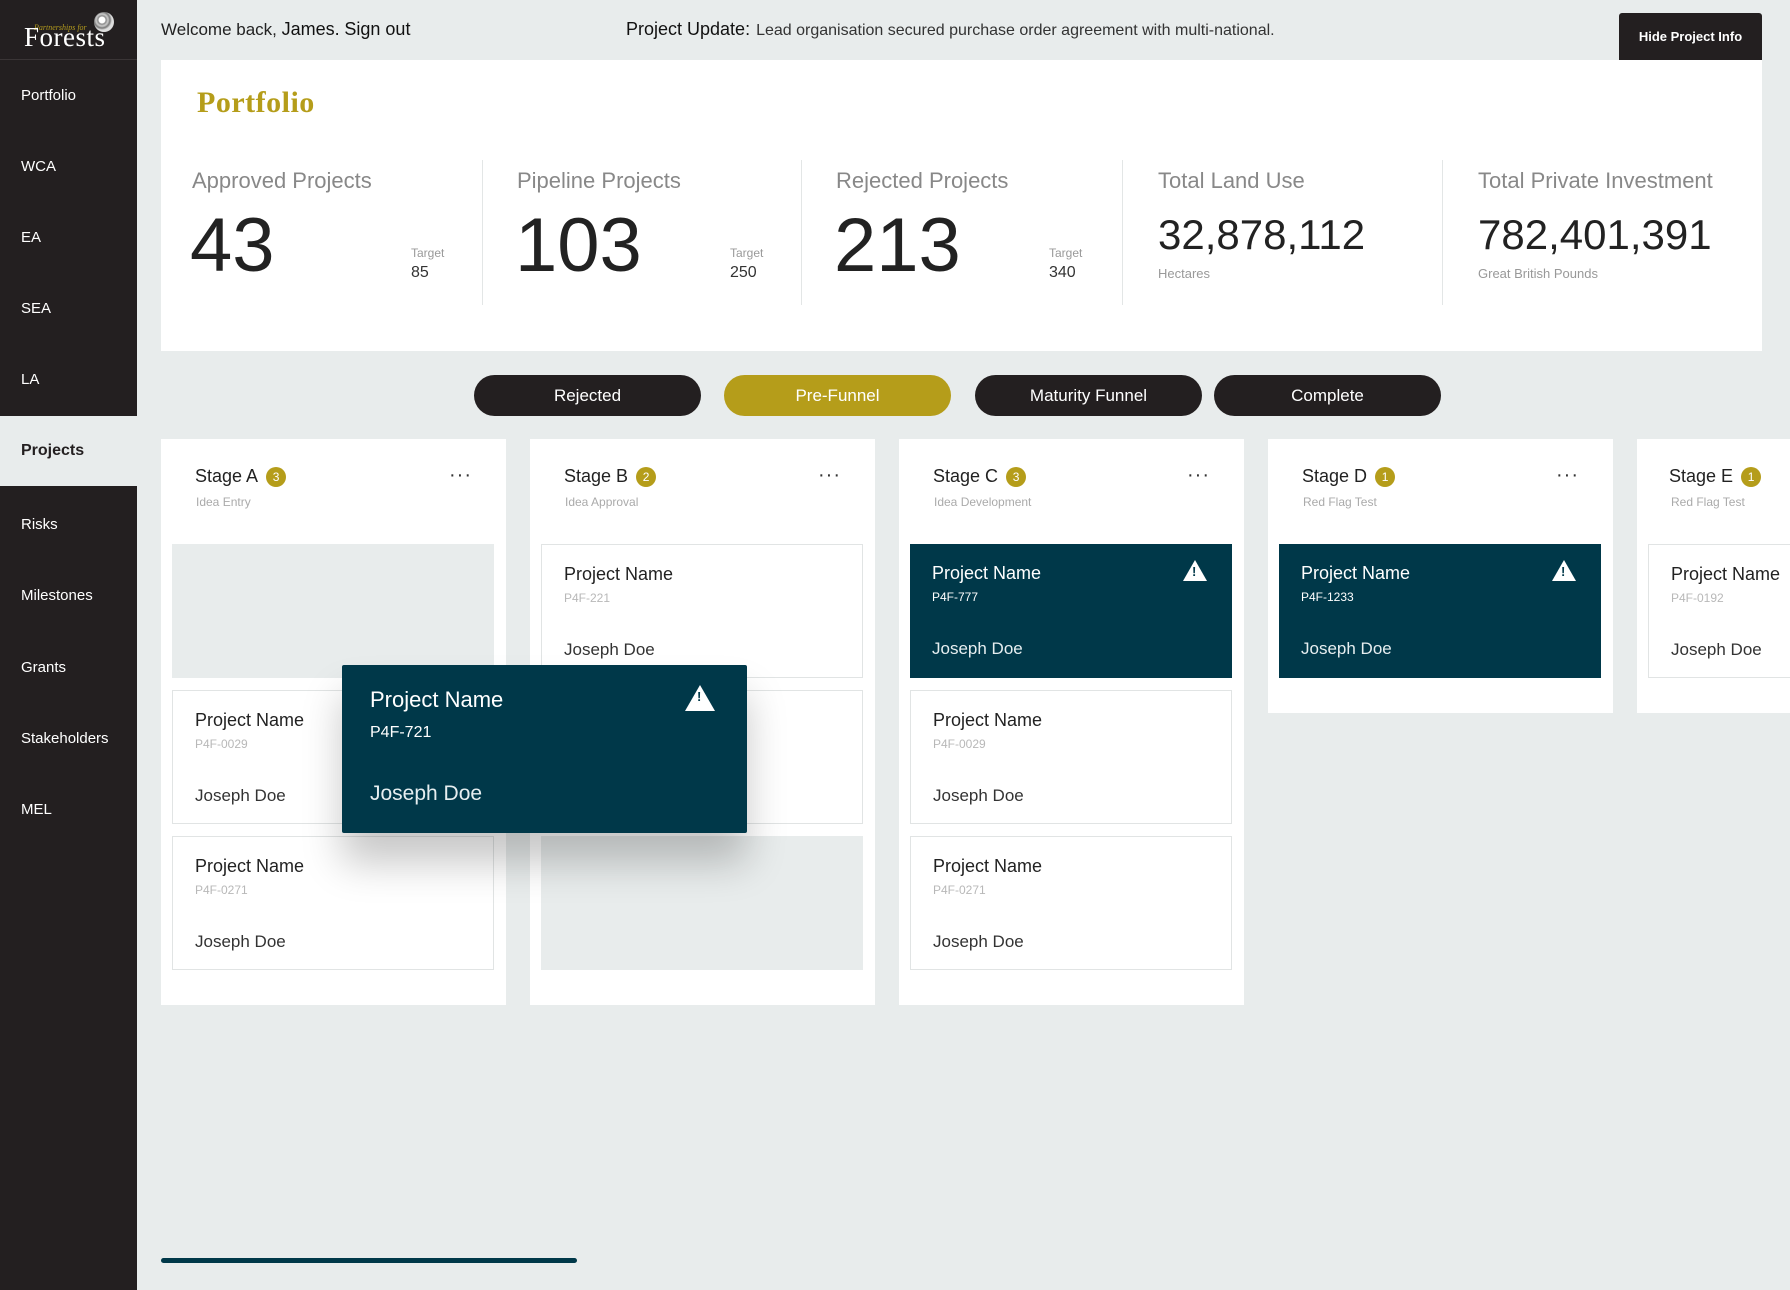 Image resolution: width=1790 pixels, height=1290 pixels. I want to click on dragged-project-card: Project Name P4F-721 Joseph Doe, so click(544, 749).